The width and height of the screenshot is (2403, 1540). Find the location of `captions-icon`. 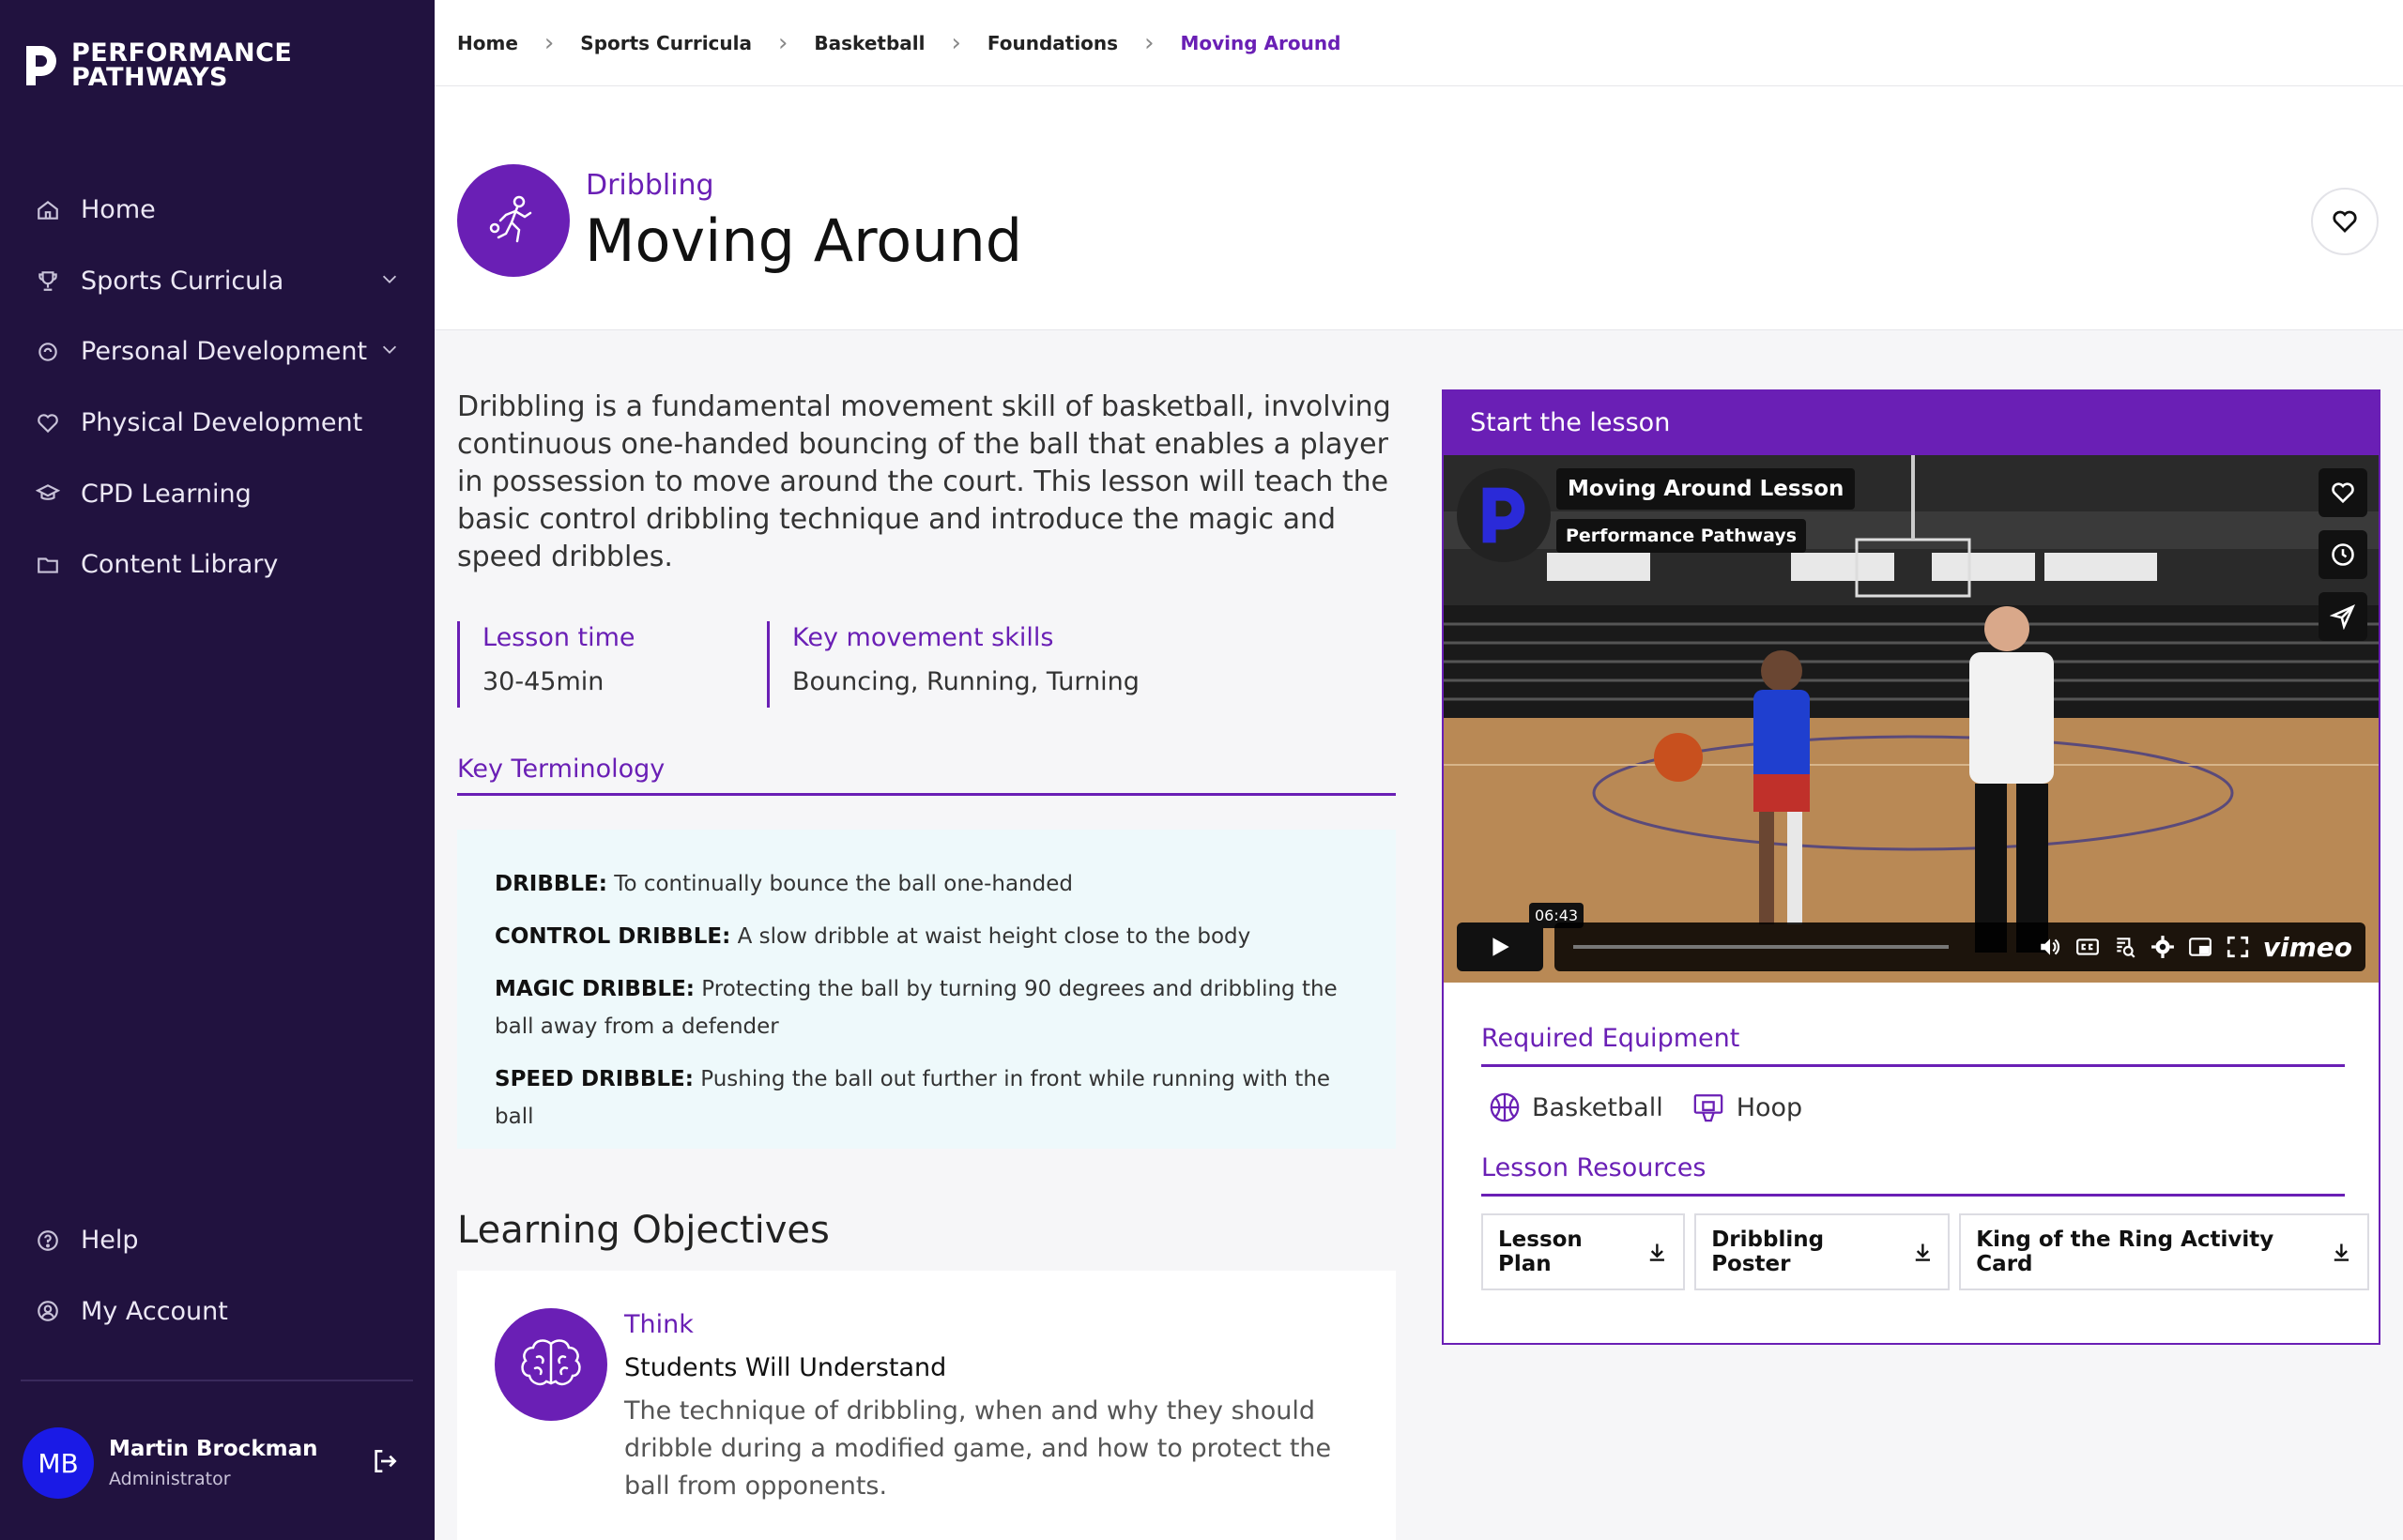

captions-icon is located at coordinates (2087, 947).